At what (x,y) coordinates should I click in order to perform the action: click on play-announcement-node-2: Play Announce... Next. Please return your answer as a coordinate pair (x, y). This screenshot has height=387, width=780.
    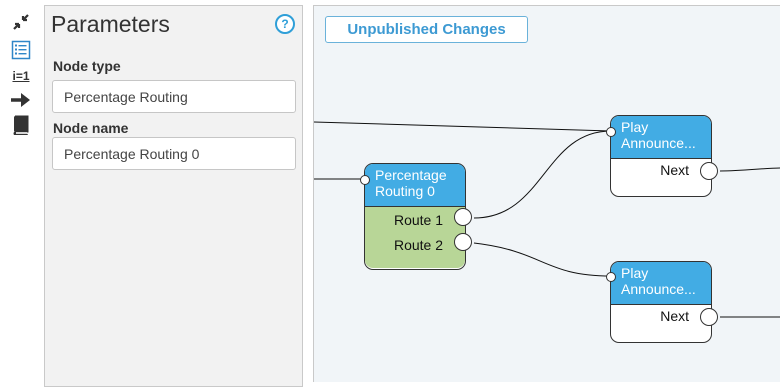
    Looking at the image, I should click on (662, 302).